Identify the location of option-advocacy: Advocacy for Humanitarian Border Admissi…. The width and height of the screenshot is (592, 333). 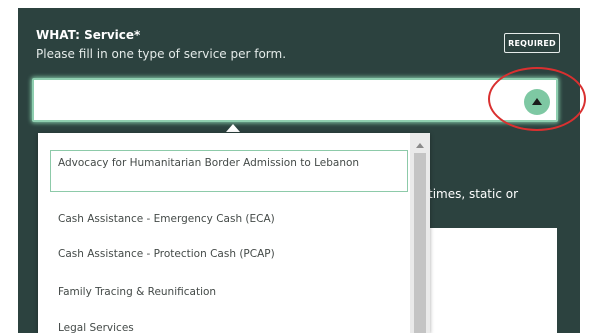
(229, 171).